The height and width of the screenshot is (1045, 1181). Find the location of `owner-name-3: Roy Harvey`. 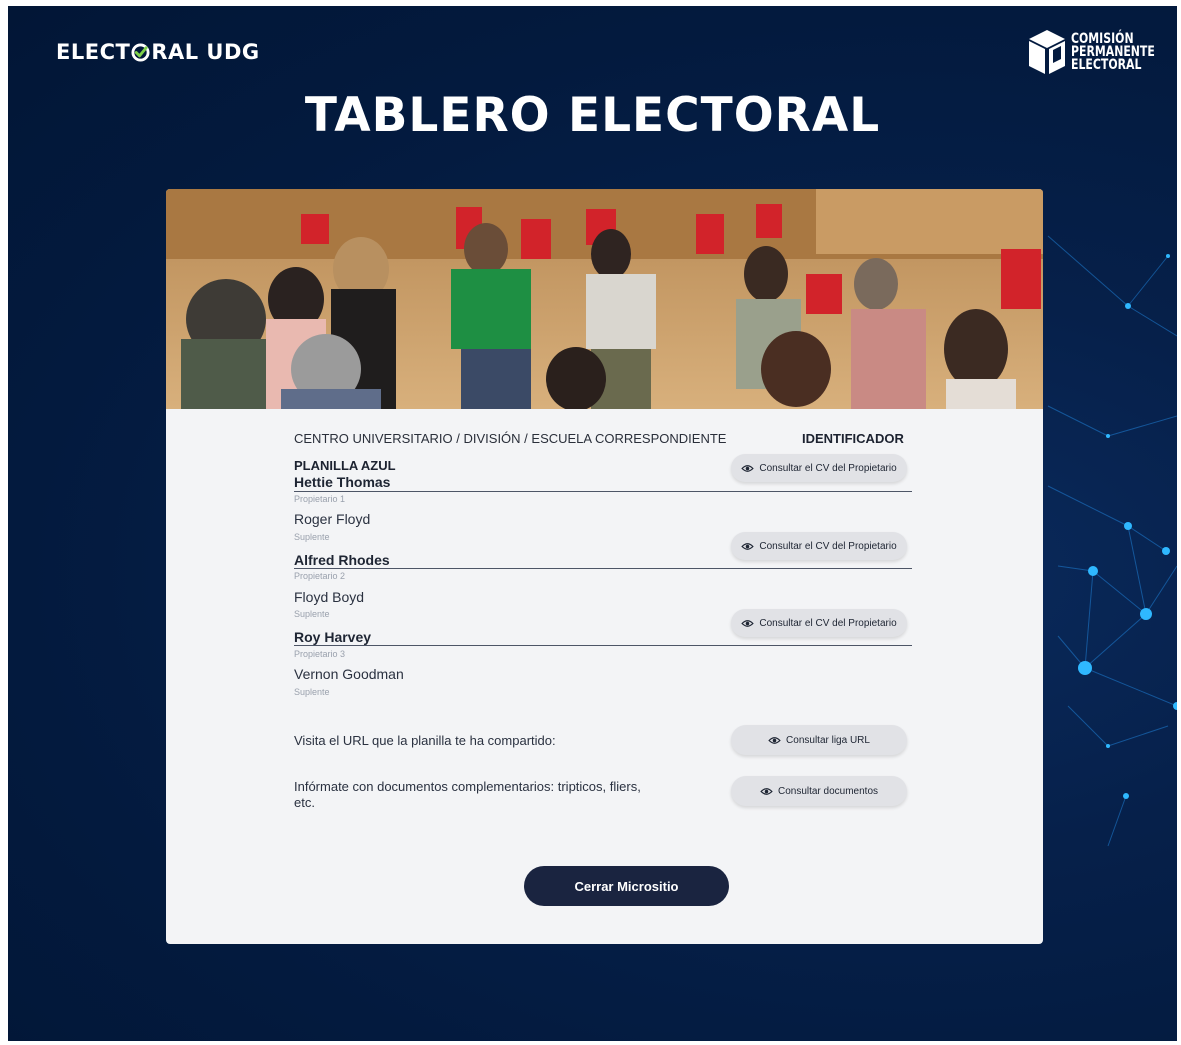

owner-name-3: Roy Harvey is located at coordinates (333, 637).